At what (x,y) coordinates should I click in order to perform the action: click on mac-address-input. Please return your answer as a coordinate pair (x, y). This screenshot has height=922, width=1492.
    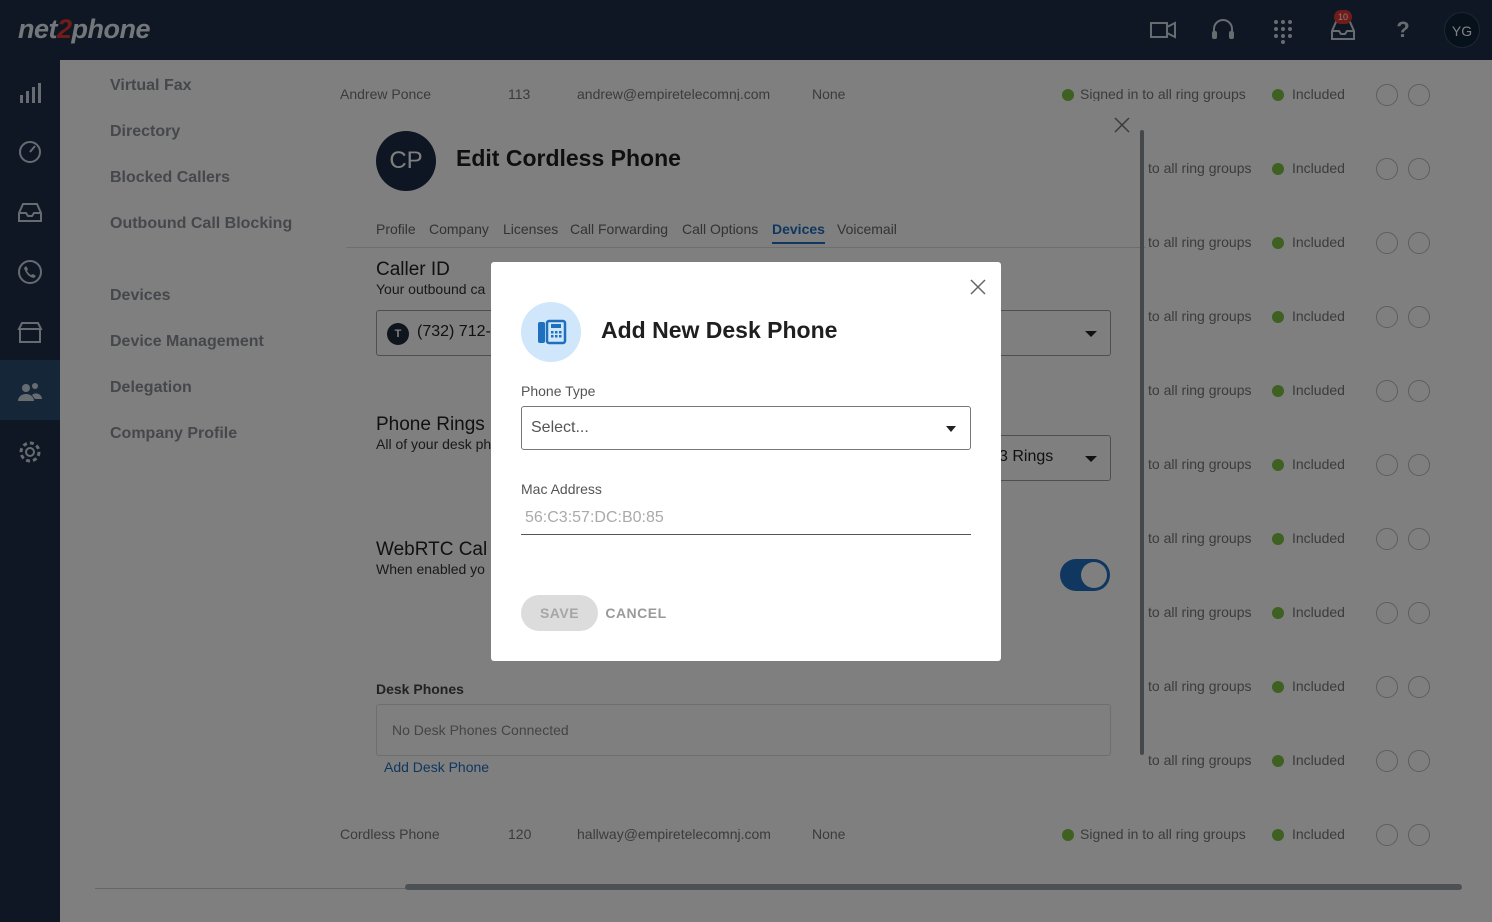
    Looking at the image, I should click on (746, 518).